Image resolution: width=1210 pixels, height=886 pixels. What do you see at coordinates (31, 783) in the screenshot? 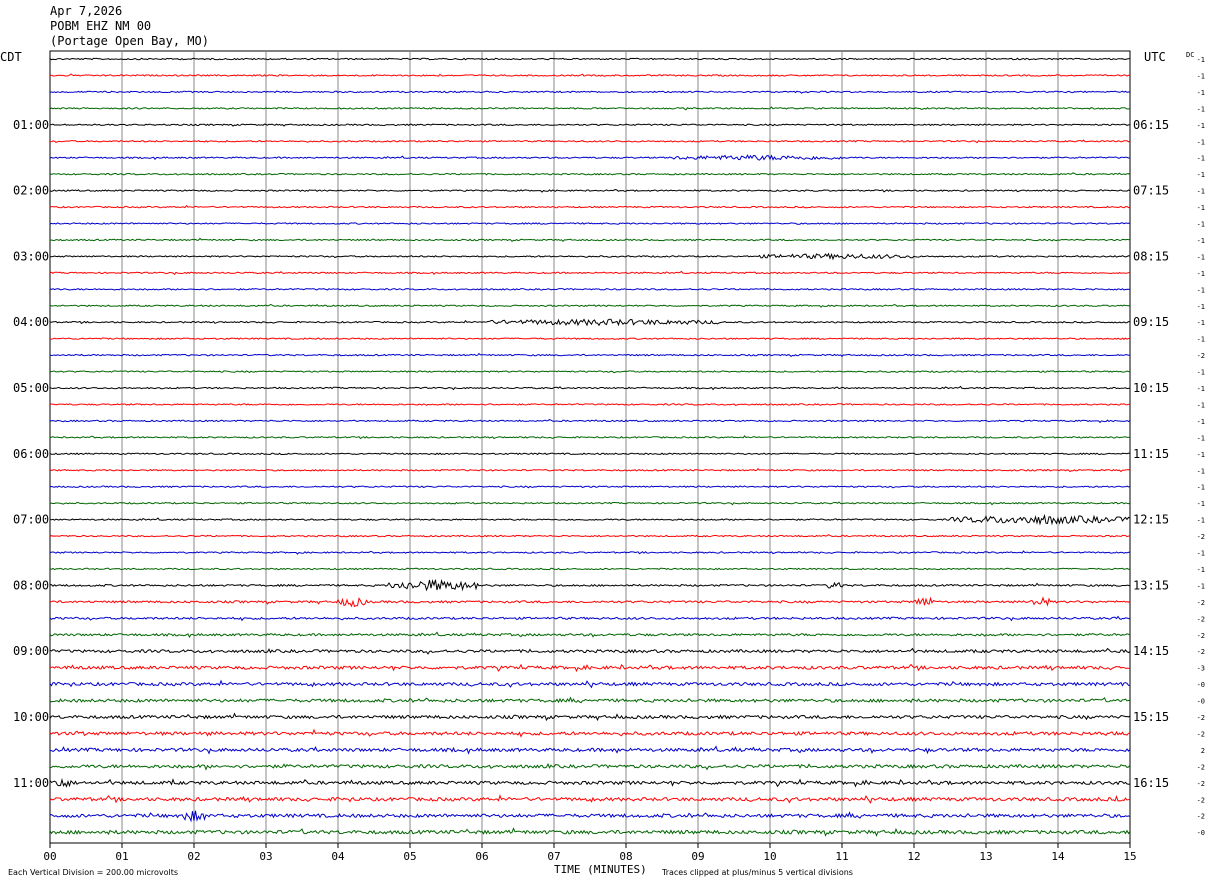
I see `left-hour-label: 11:00` at bounding box center [31, 783].